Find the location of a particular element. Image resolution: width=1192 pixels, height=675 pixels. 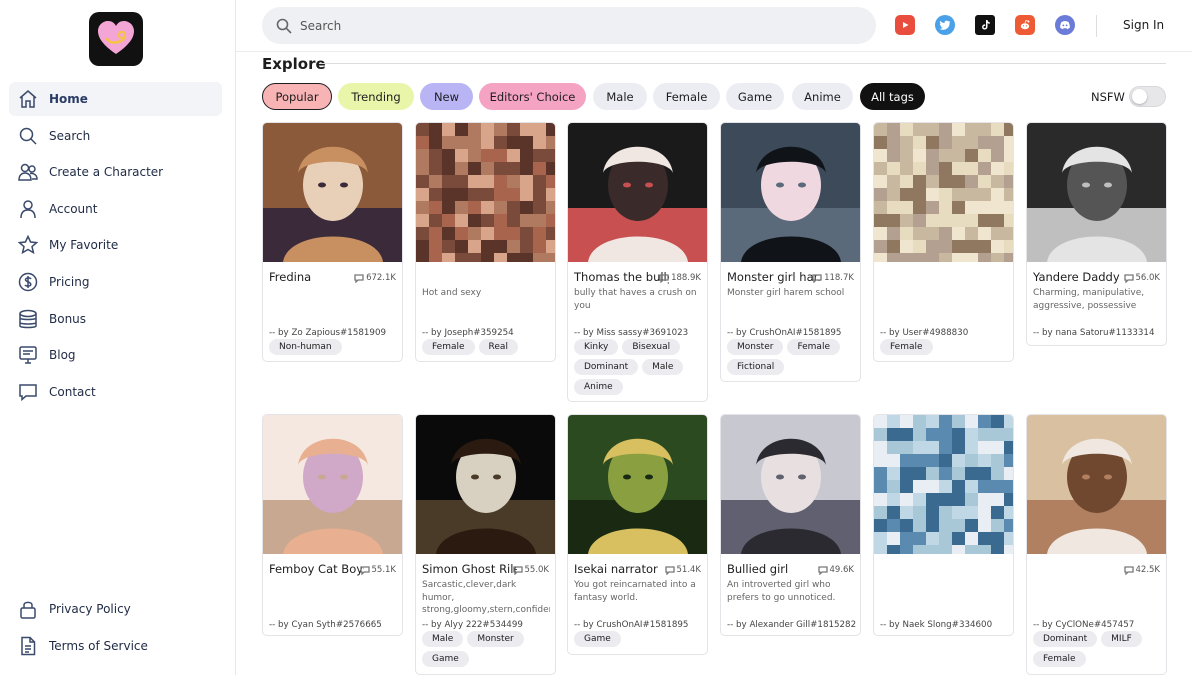

users-icon is located at coordinates (28, 172).